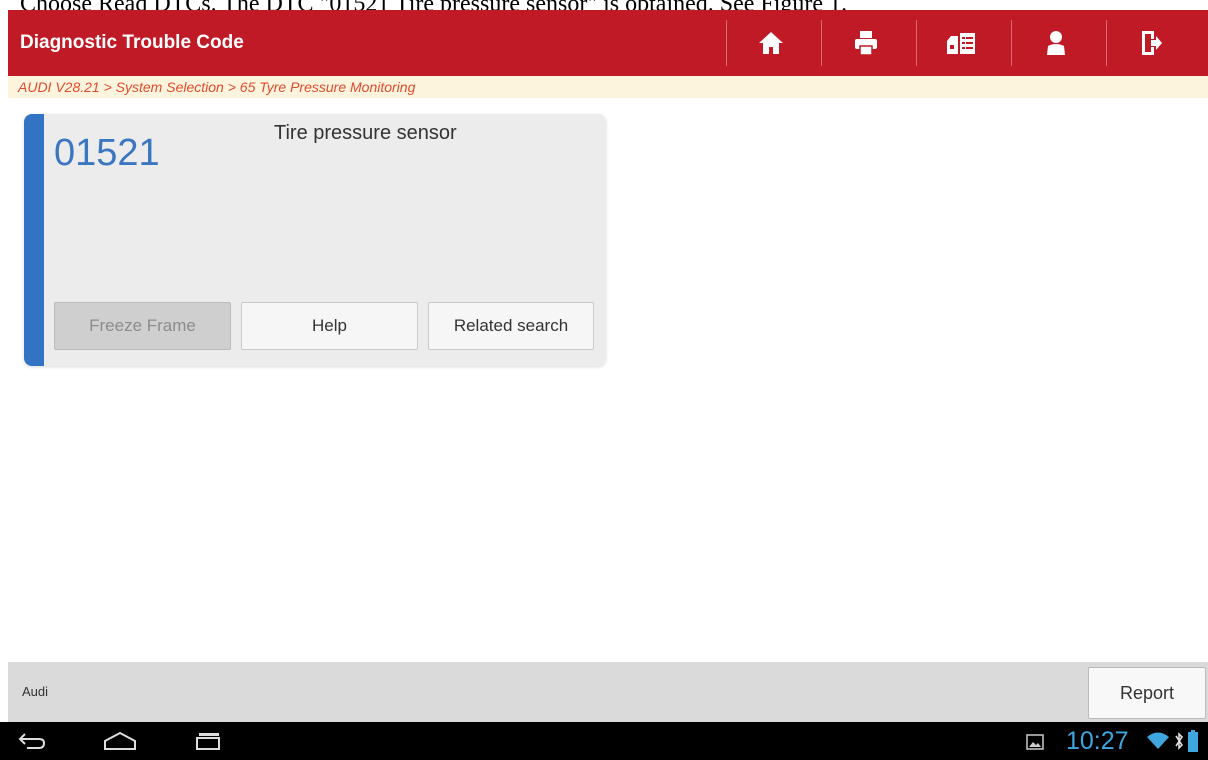 Image resolution: width=1208 pixels, height=760 pixels. I want to click on status-icons, so click(1172, 741).